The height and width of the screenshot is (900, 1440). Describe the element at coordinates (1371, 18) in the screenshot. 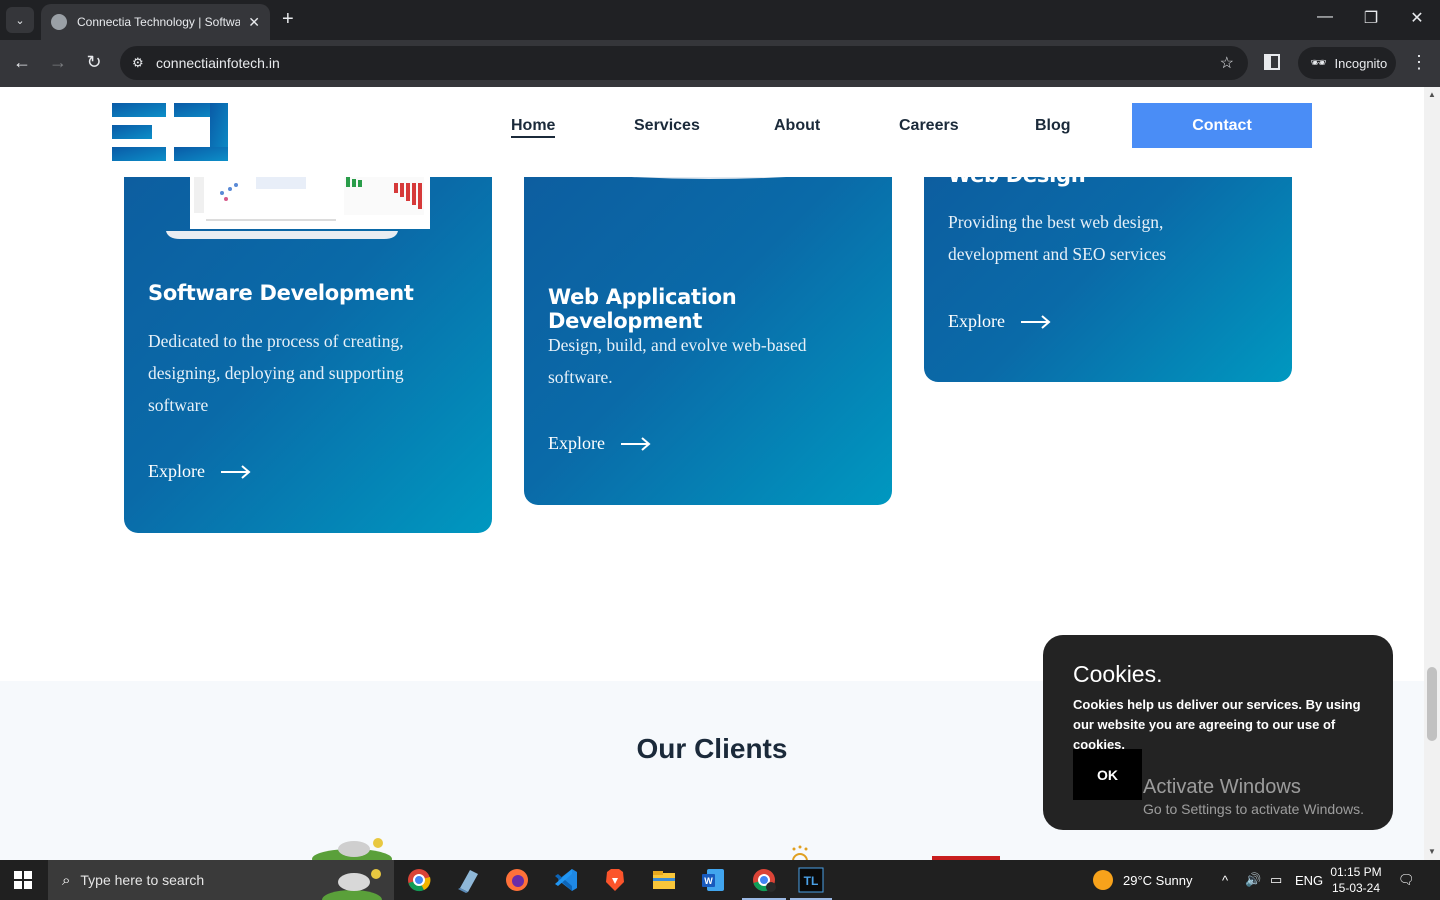

I see `restore-icon: ❐` at that location.